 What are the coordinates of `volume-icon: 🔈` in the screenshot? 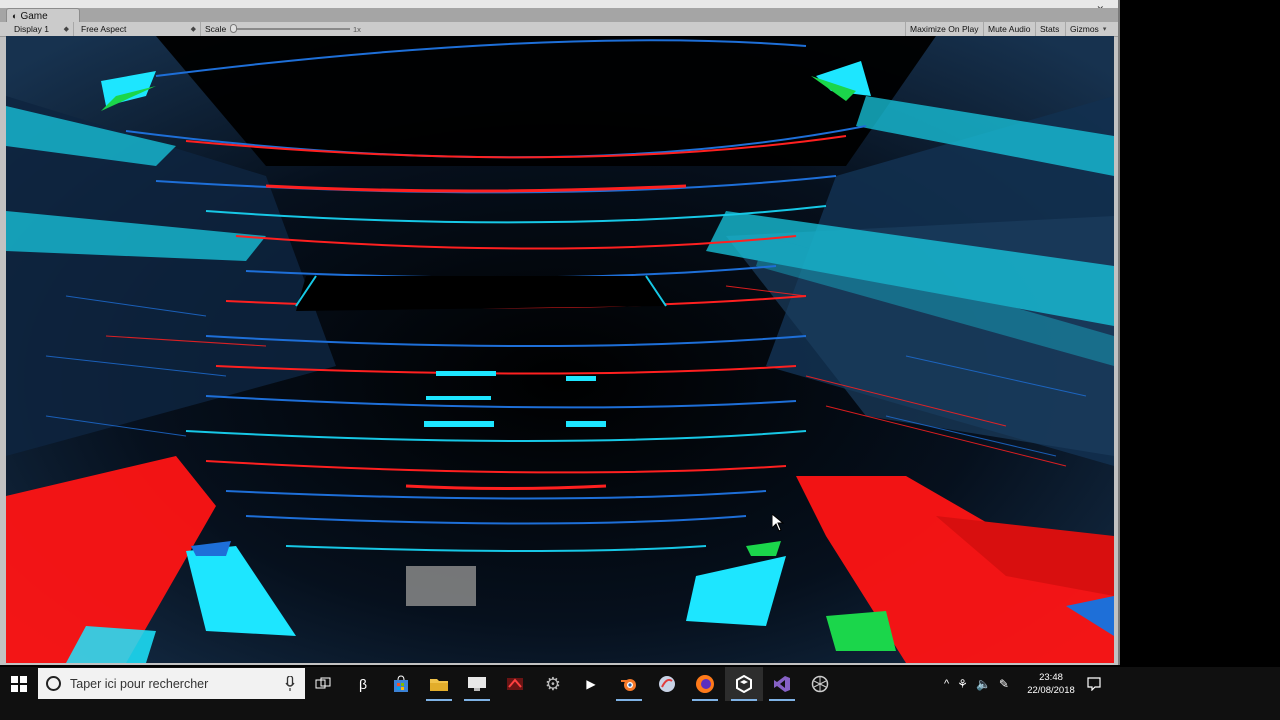 It's located at (983, 684).